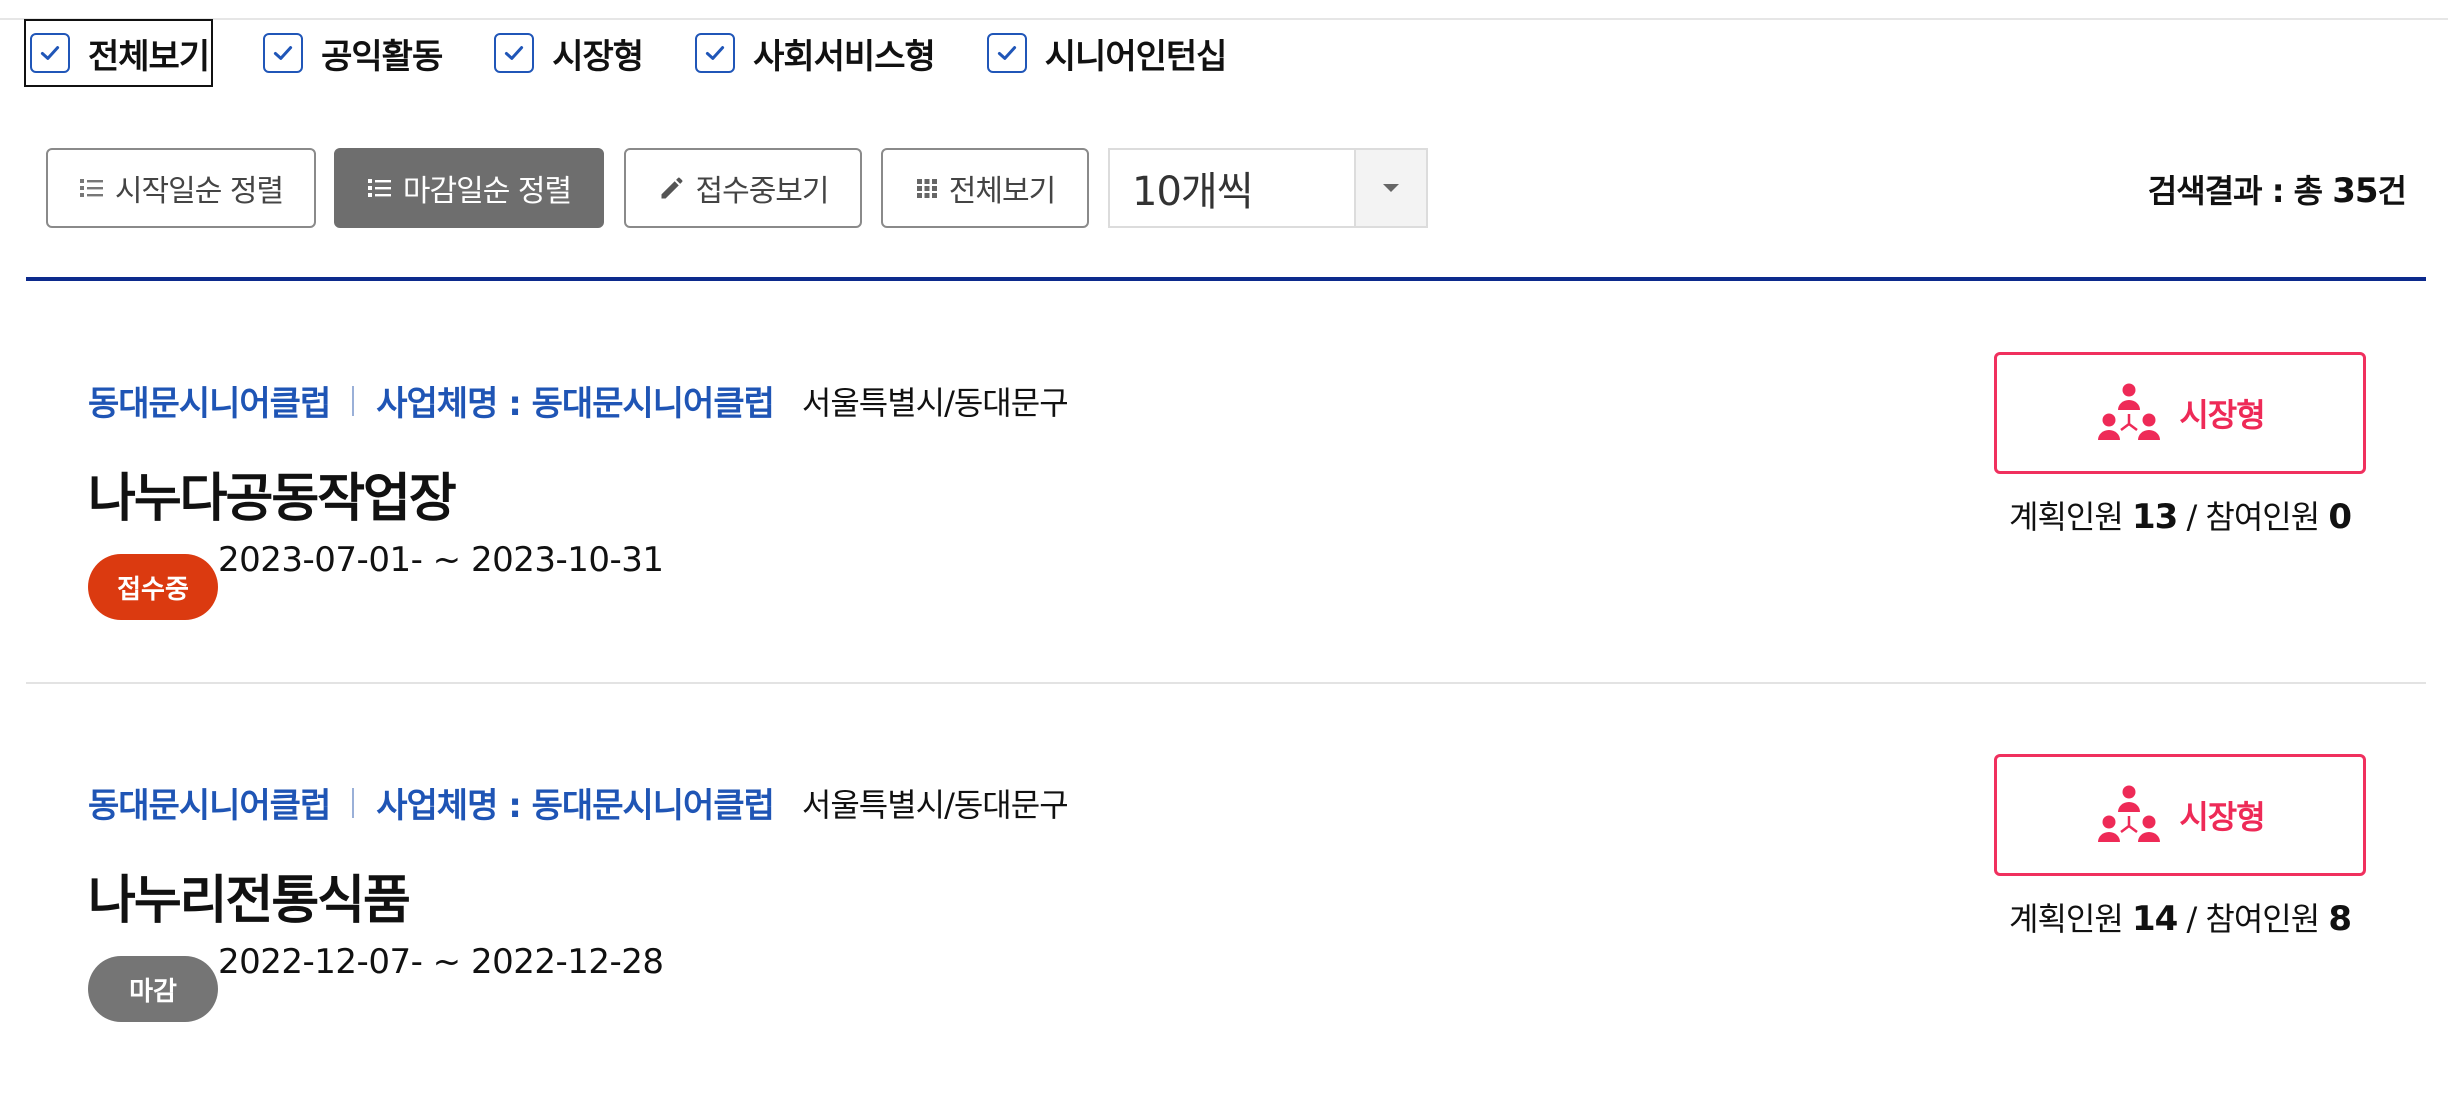 This screenshot has height=1108, width=2448. I want to click on result-count: 35, so click(2355, 191).